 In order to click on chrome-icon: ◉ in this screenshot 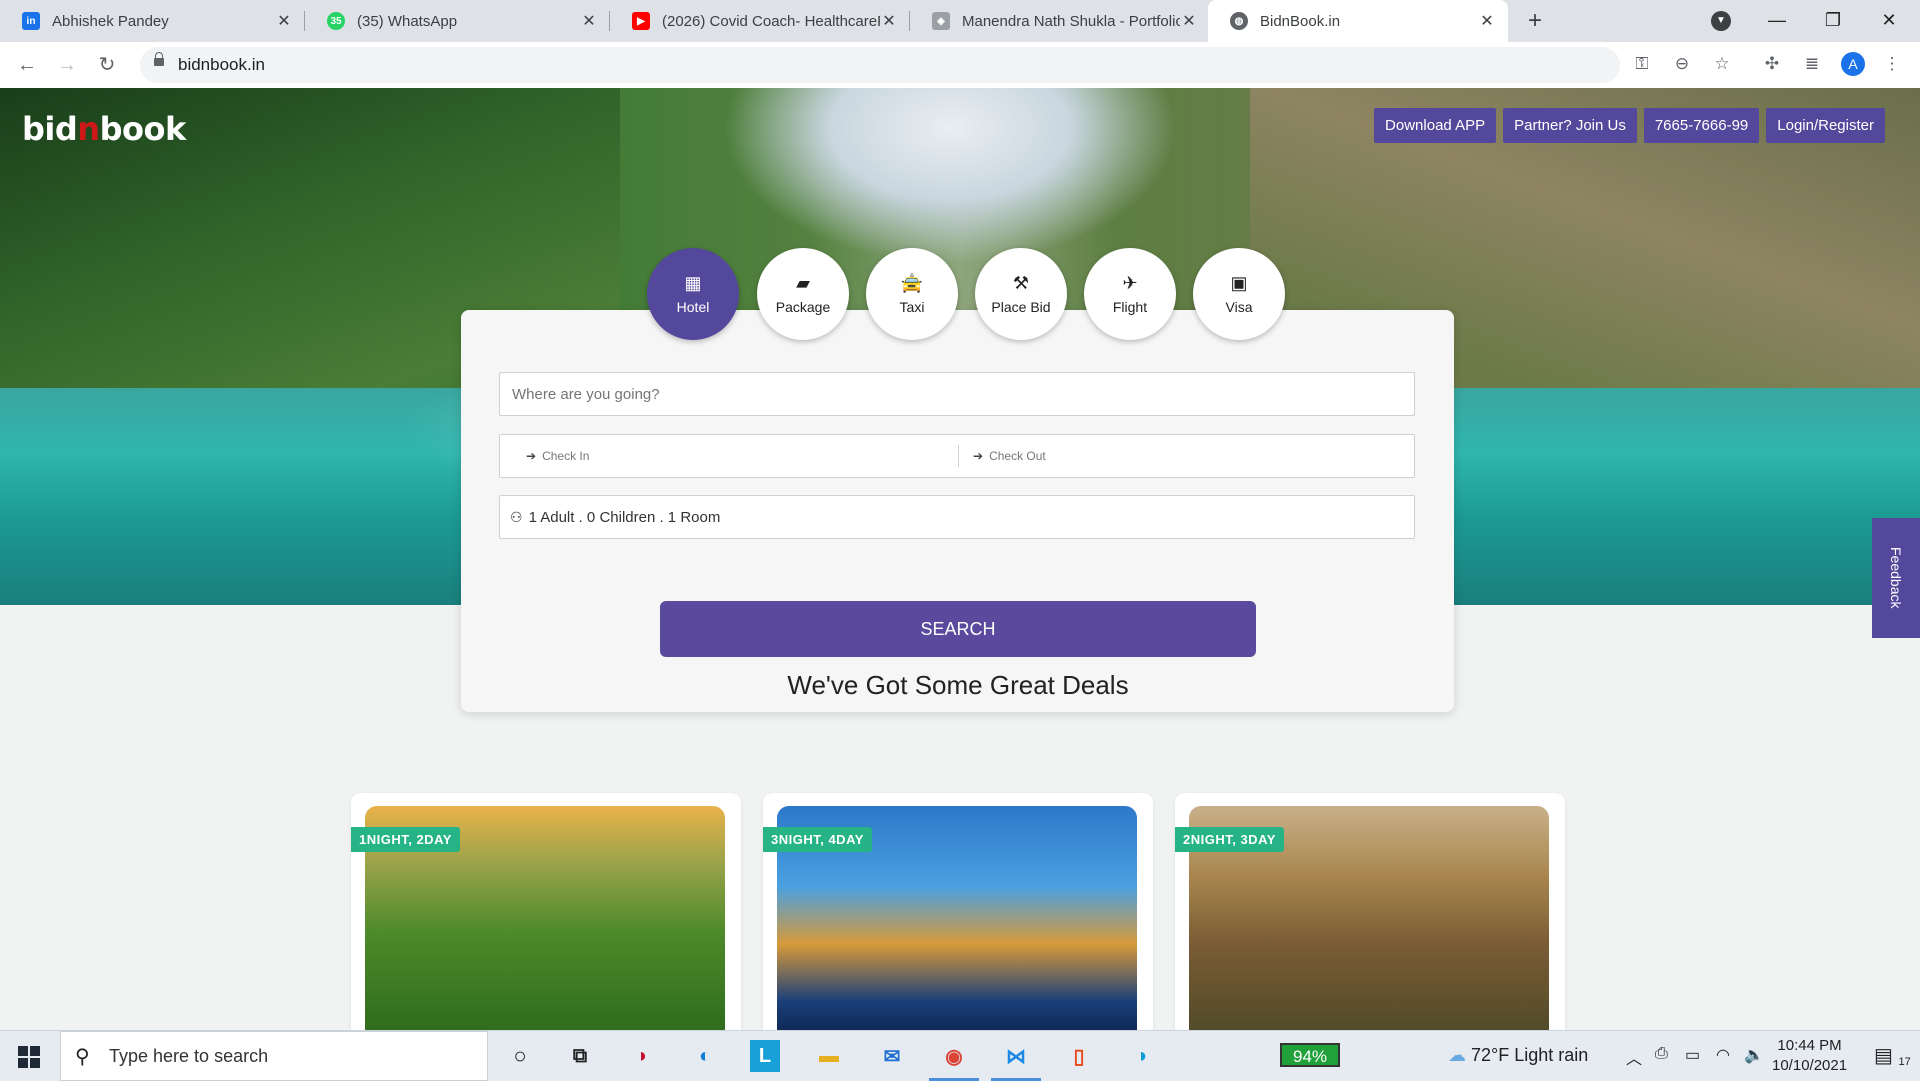, I will do `click(954, 1060)`.